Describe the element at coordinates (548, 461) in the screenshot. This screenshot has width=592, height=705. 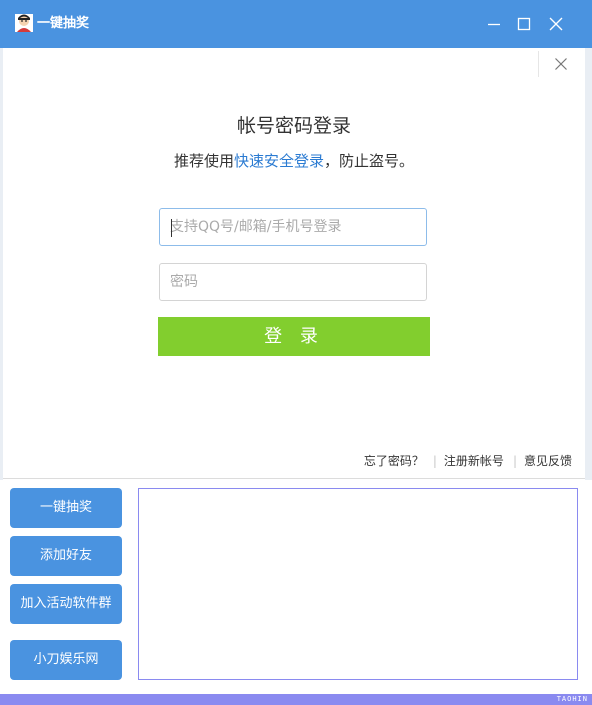
I see `feedback-link: 意见反馈` at that location.